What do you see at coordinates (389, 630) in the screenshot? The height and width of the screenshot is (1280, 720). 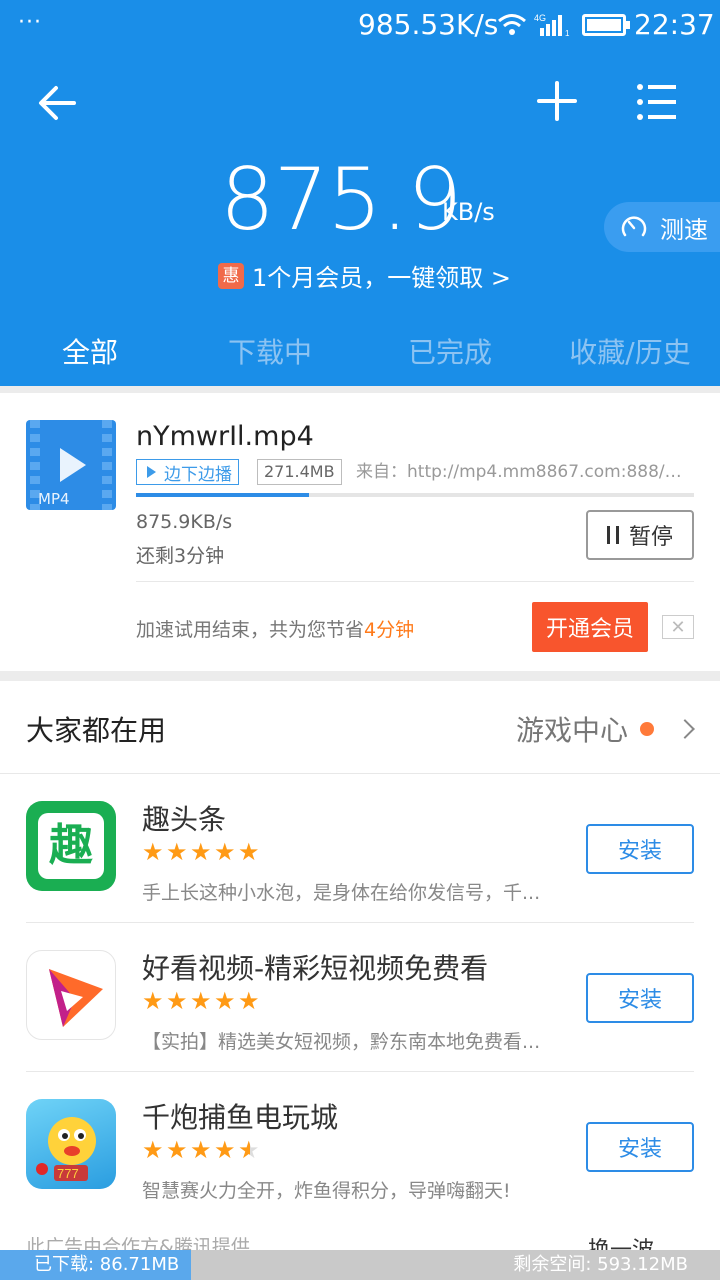 I see `time-saved-highlight: 4分钟` at bounding box center [389, 630].